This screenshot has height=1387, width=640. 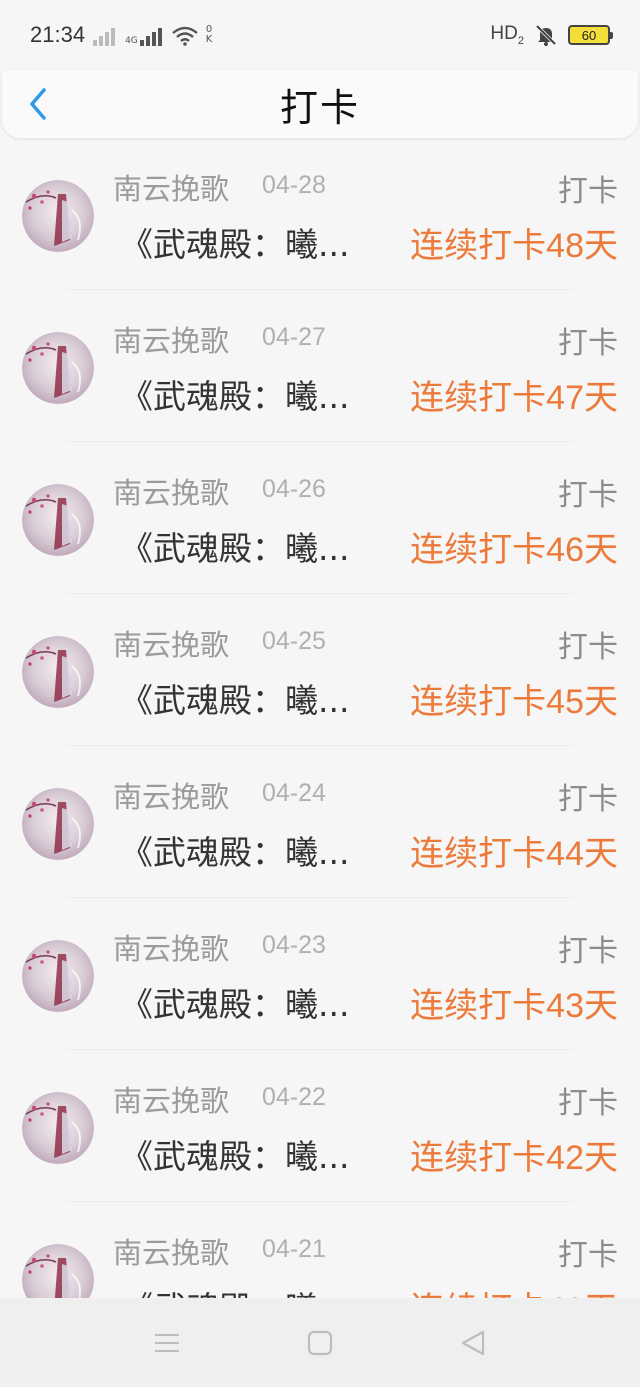 What do you see at coordinates (320, 974) in the screenshot?
I see `list-item: 南云挽歌 04-23 打卡 《武魂殿：曦... 连续打卡43天` at bounding box center [320, 974].